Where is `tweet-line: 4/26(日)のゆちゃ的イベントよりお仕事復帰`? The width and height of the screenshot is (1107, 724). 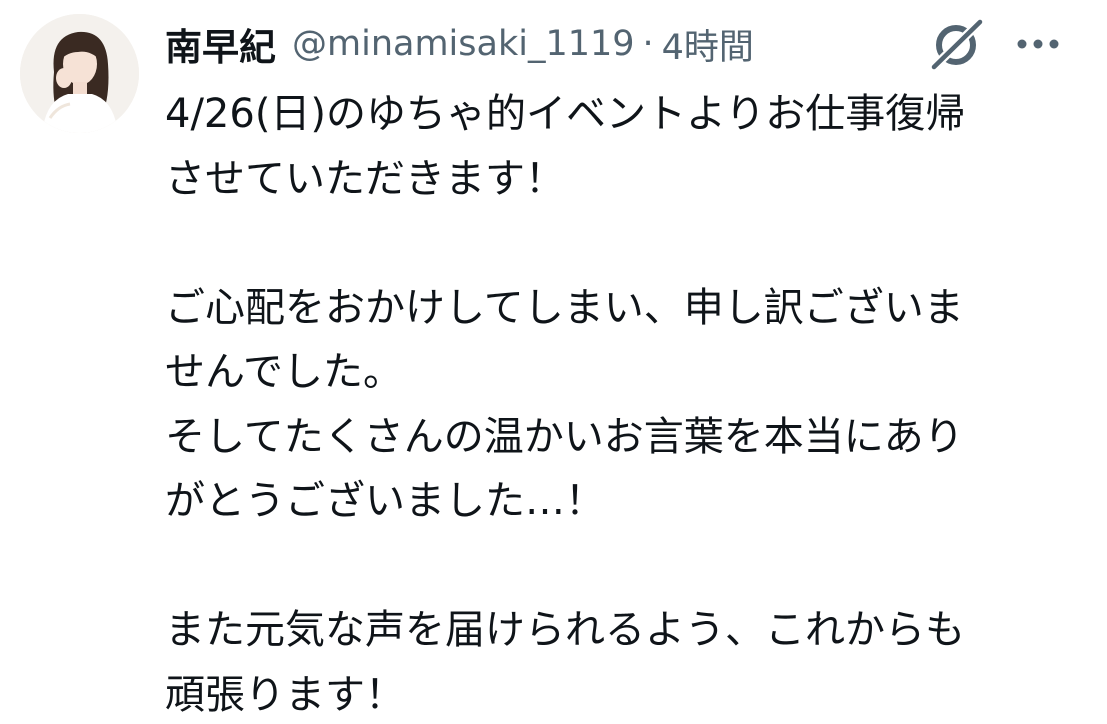 tweet-line: 4/26(日)のゆちゃ的イベントよりお仕事復帰 is located at coordinates (565, 114).